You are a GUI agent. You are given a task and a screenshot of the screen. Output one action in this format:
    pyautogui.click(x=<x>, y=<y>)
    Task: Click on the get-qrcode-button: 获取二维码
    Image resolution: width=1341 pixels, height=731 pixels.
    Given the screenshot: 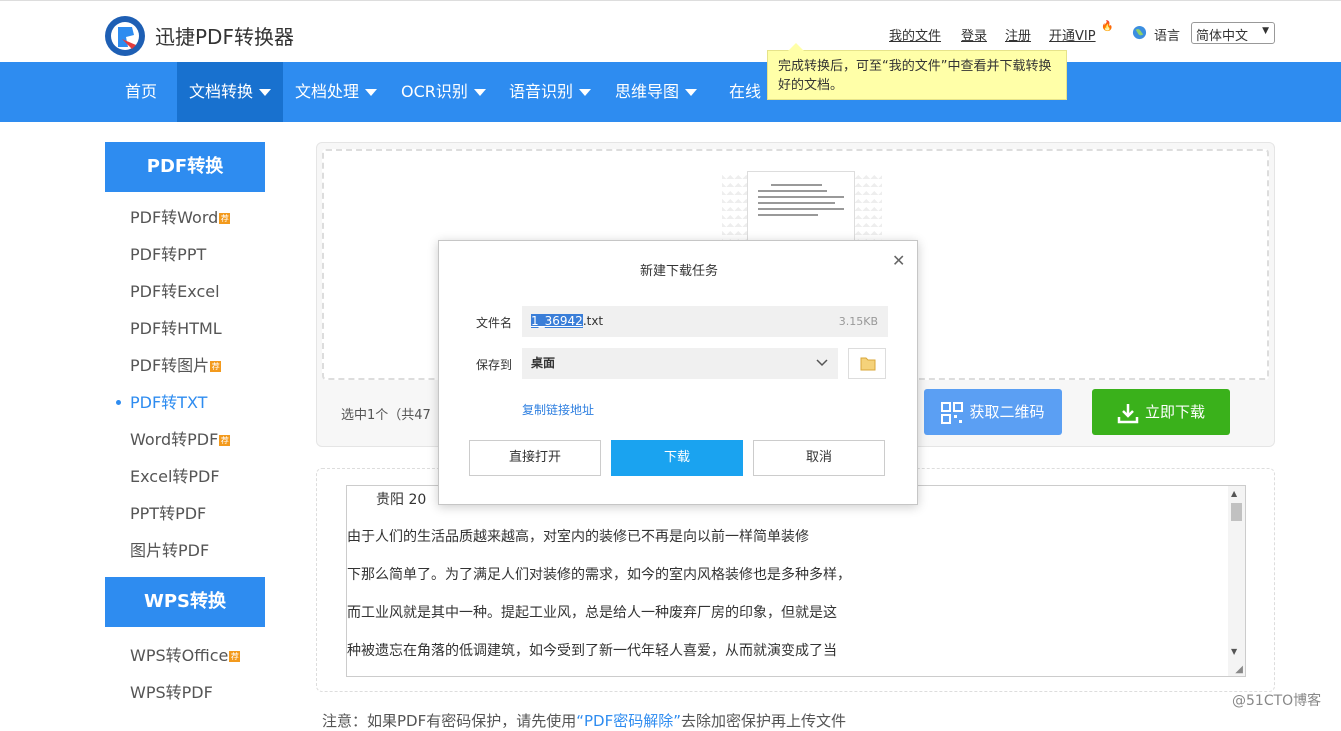 What is the action you would take?
    pyautogui.click(x=993, y=412)
    